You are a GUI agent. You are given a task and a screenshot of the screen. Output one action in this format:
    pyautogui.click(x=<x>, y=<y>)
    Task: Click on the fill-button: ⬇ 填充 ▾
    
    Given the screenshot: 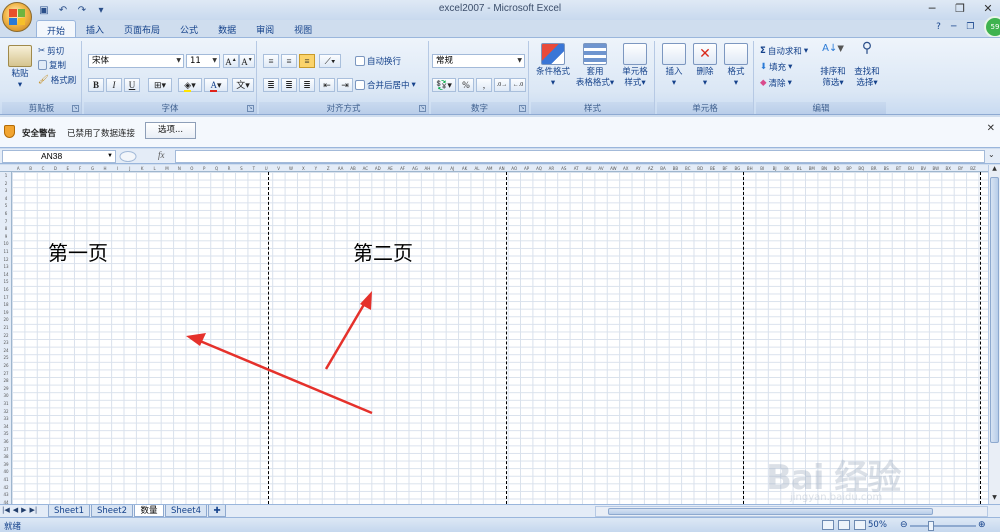 What is the action you would take?
    pyautogui.click(x=776, y=67)
    